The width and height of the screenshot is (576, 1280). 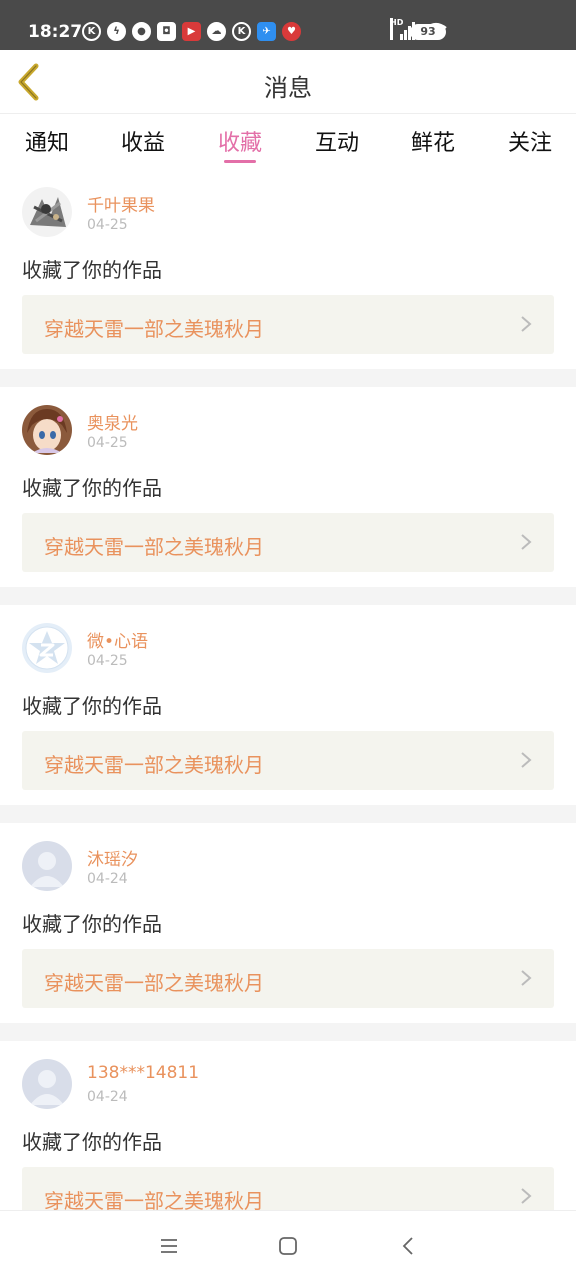 What do you see at coordinates (530, 141) in the screenshot?
I see `tab-follows: 关注` at bounding box center [530, 141].